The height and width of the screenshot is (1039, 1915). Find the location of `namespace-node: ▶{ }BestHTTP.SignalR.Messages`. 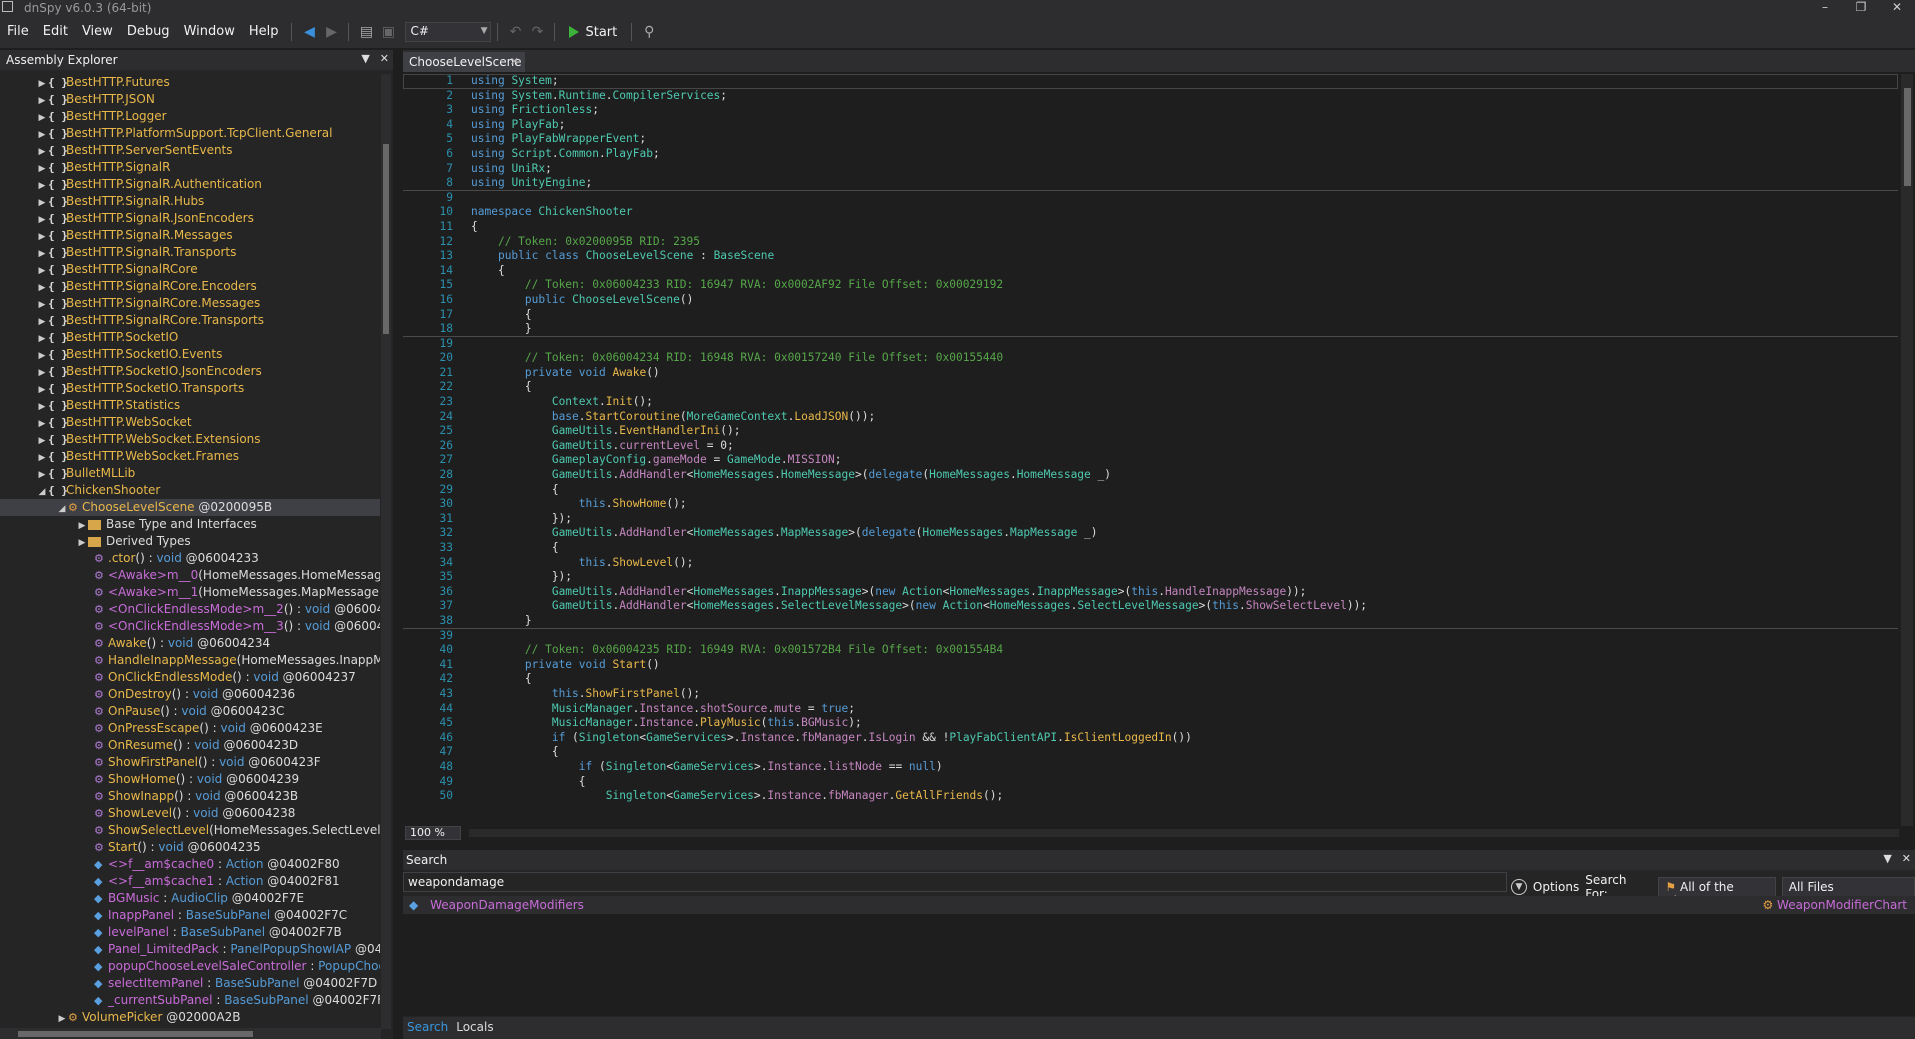

namespace-node: ▶{ }BestHTTP.SignalR.Messages is located at coordinates (190, 235).